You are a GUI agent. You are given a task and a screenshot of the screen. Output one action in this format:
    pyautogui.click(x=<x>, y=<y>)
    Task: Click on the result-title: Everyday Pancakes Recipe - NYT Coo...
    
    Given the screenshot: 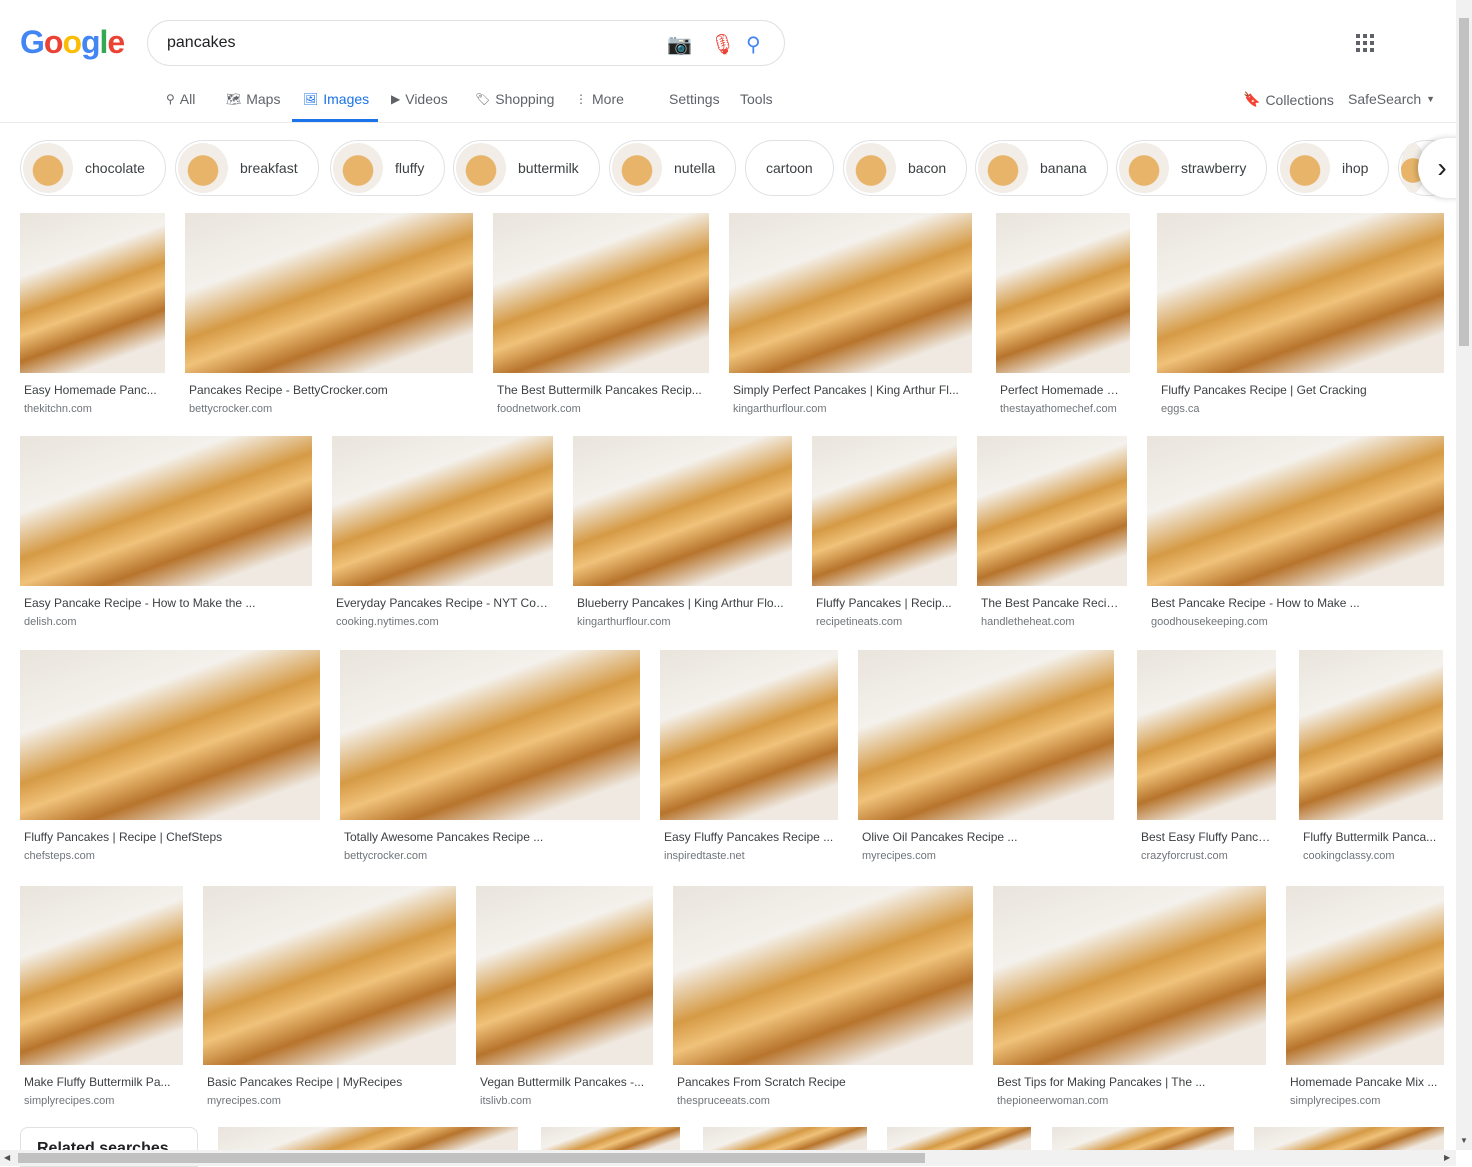 What is the action you would take?
    pyautogui.click(x=442, y=603)
    